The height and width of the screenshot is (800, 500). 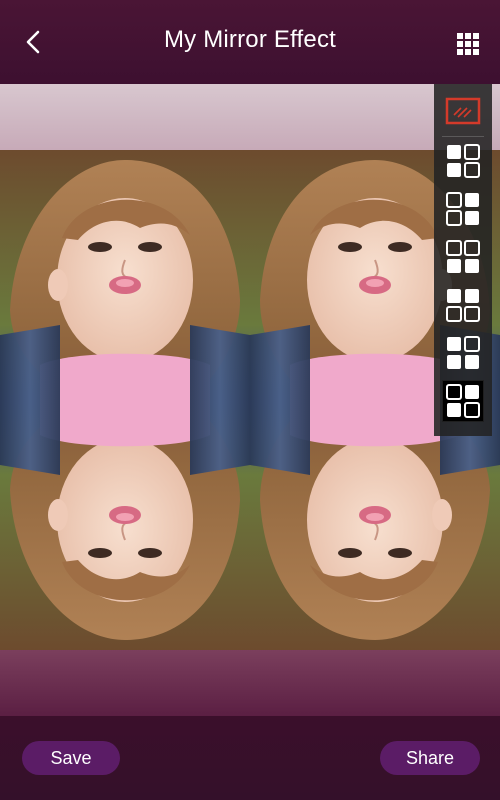 I want to click on grid-2x2-bottom-icon, so click(x=463, y=256).